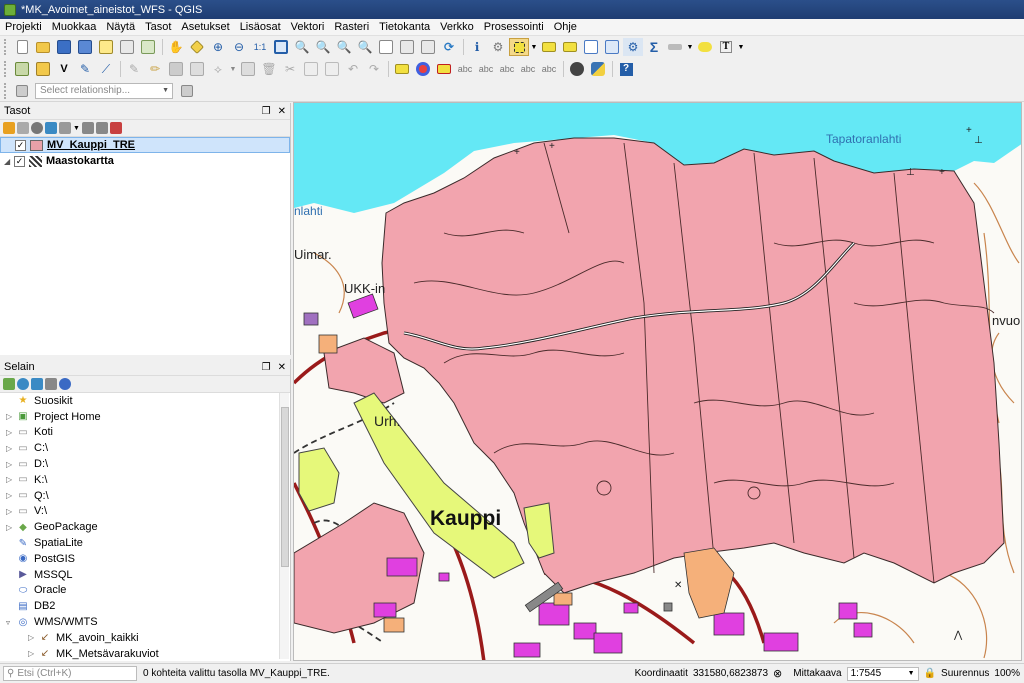 The width and height of the screenshot is (1024, 683). I want to click on attribute-table-button, so click(591, 47).